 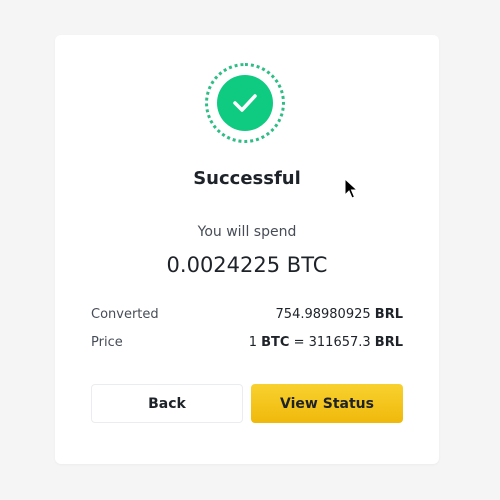 What do you see at coordinates (388, 342) in the screenshot?
I see `price-rhs-unit: BRL` at bounding box center [388, 342].